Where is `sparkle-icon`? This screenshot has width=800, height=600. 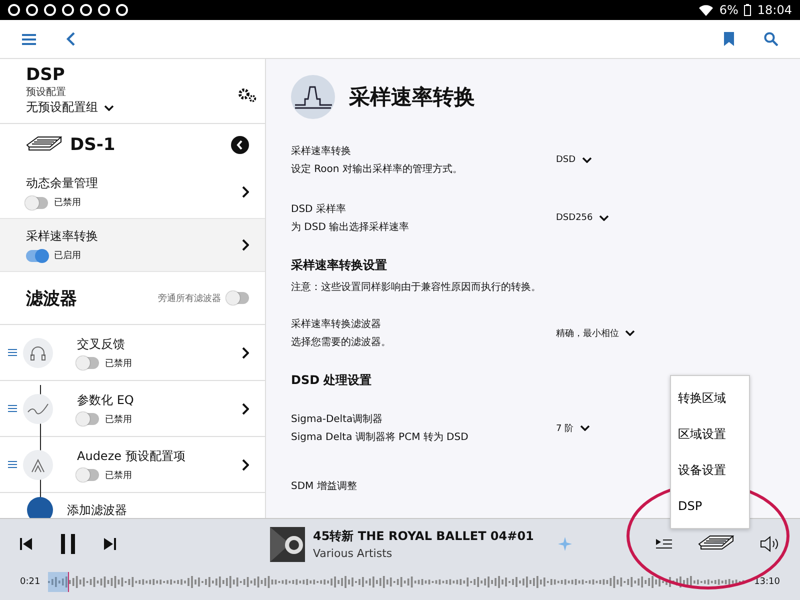
sparkle-icon is located at coordinates (565, 544).